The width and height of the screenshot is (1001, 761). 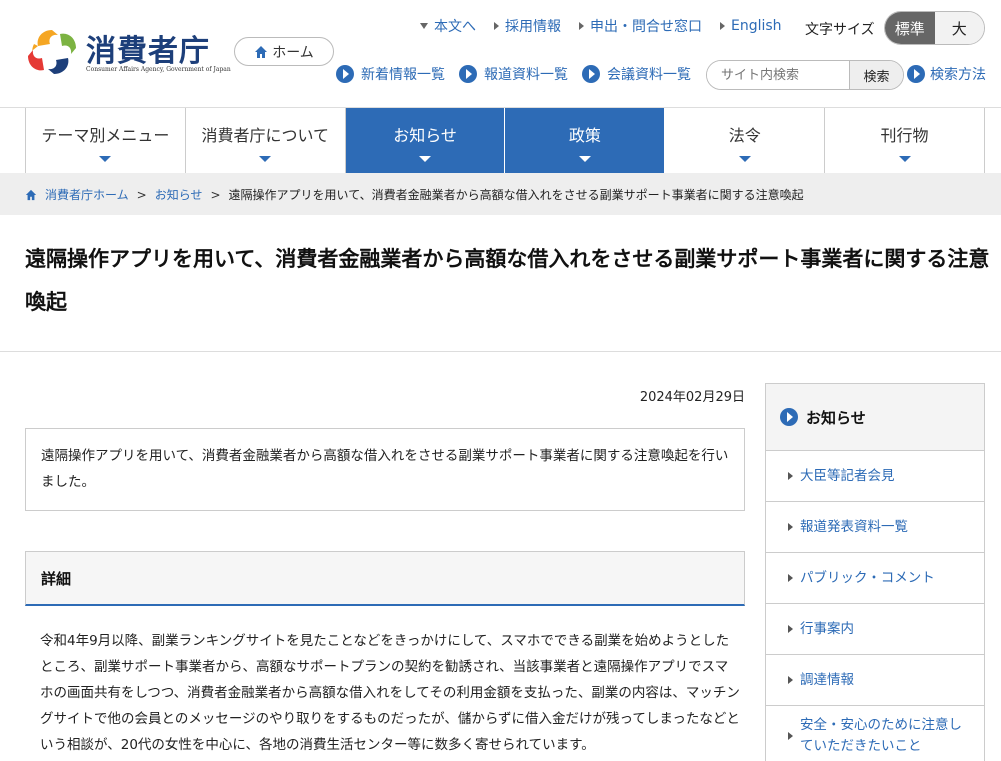 I want to click on nav-label: 政策, so click(x=584, y=135).